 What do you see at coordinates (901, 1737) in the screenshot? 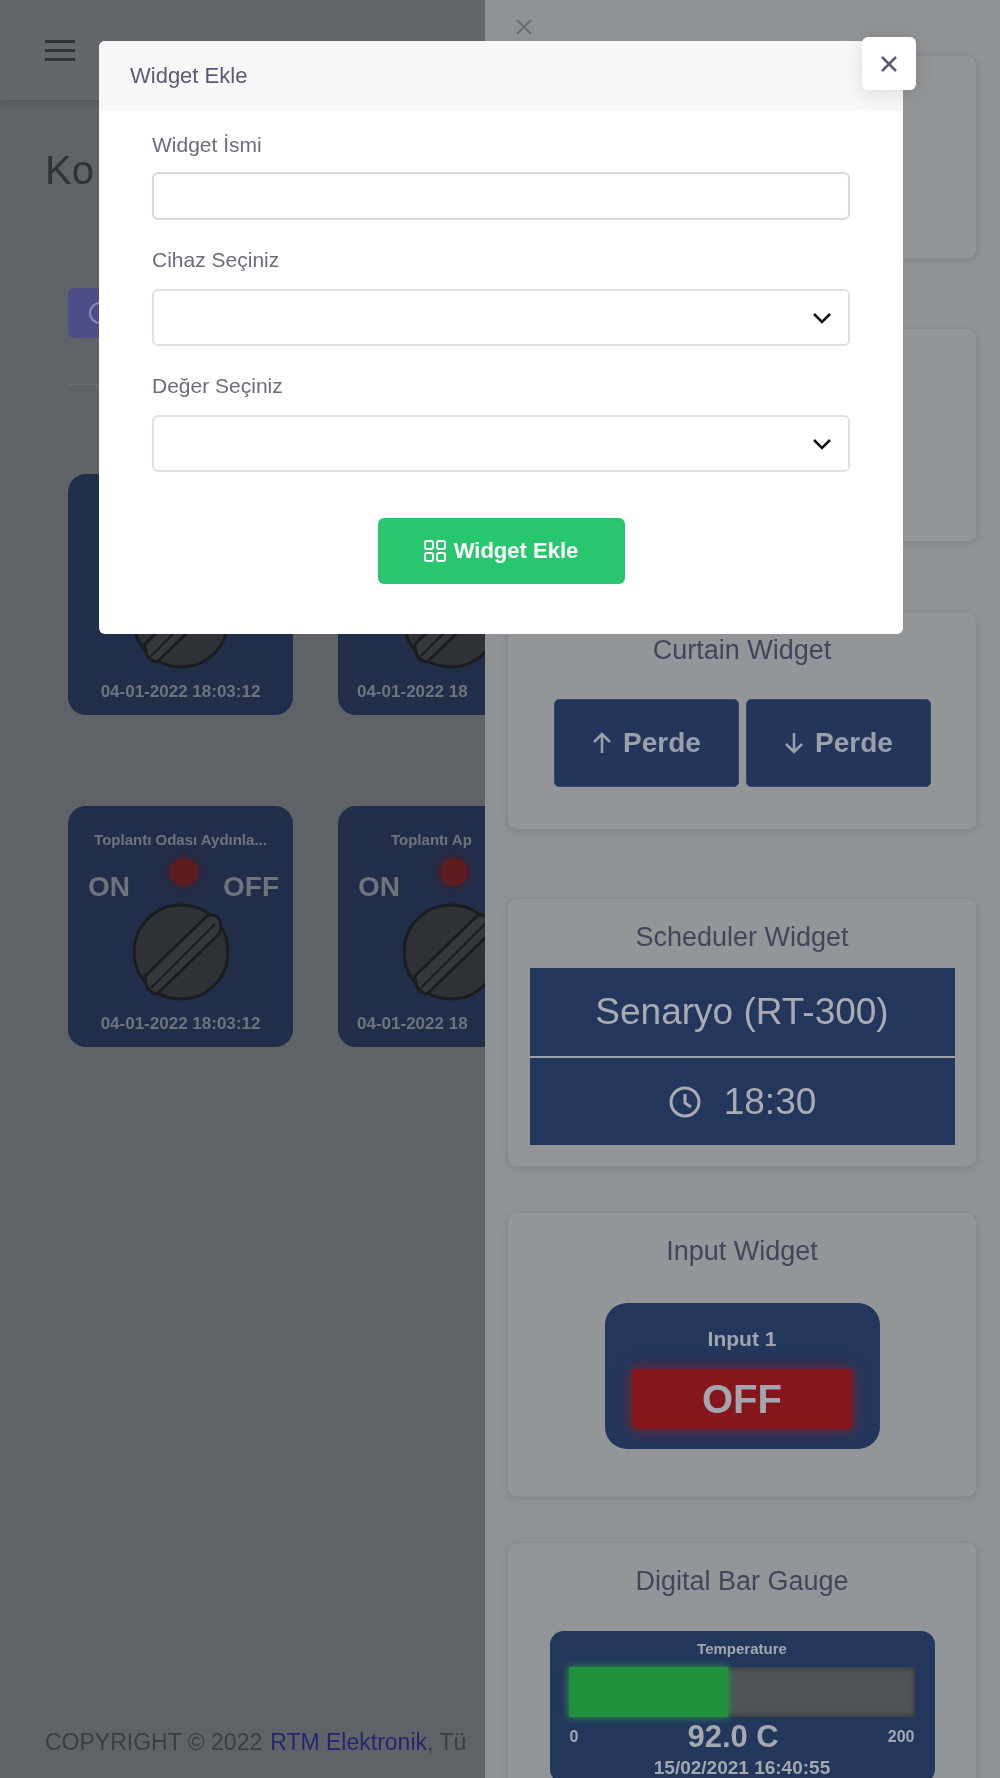
I see `scale-max: 200` at bounding box center [901, 1737].